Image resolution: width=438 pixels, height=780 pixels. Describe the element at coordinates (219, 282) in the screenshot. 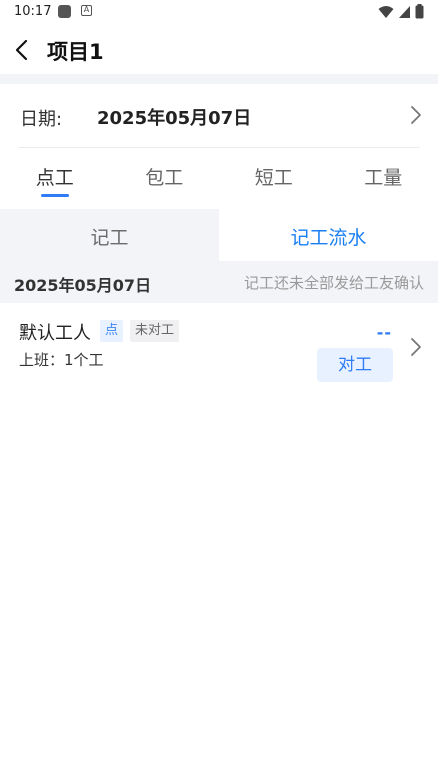

I see `record-date-header: 2025年05月07日 记工还未全部发给工友确认` at that location.